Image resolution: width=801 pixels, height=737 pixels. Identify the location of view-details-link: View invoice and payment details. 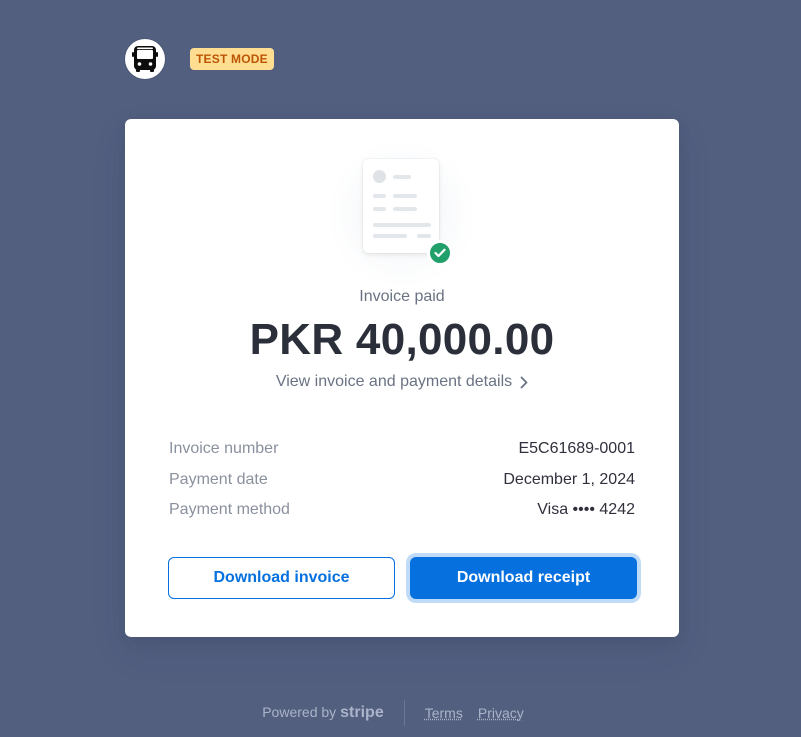
(402, 382).